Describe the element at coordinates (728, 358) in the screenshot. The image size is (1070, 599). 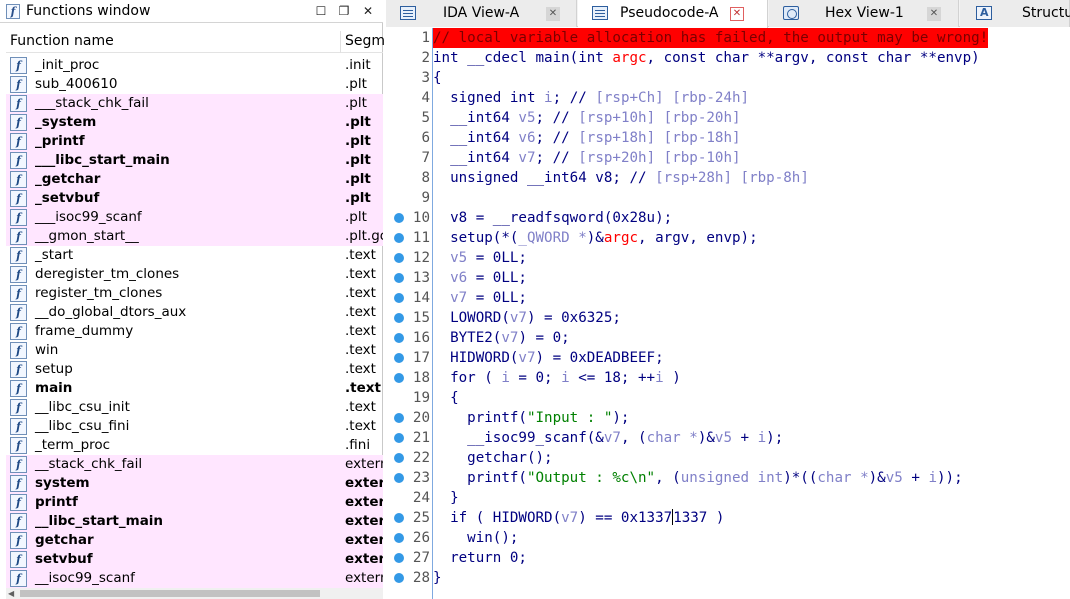
I see `code-line: 17 HIDWORD(v7) = 0xDEADBEEF;` at that location.